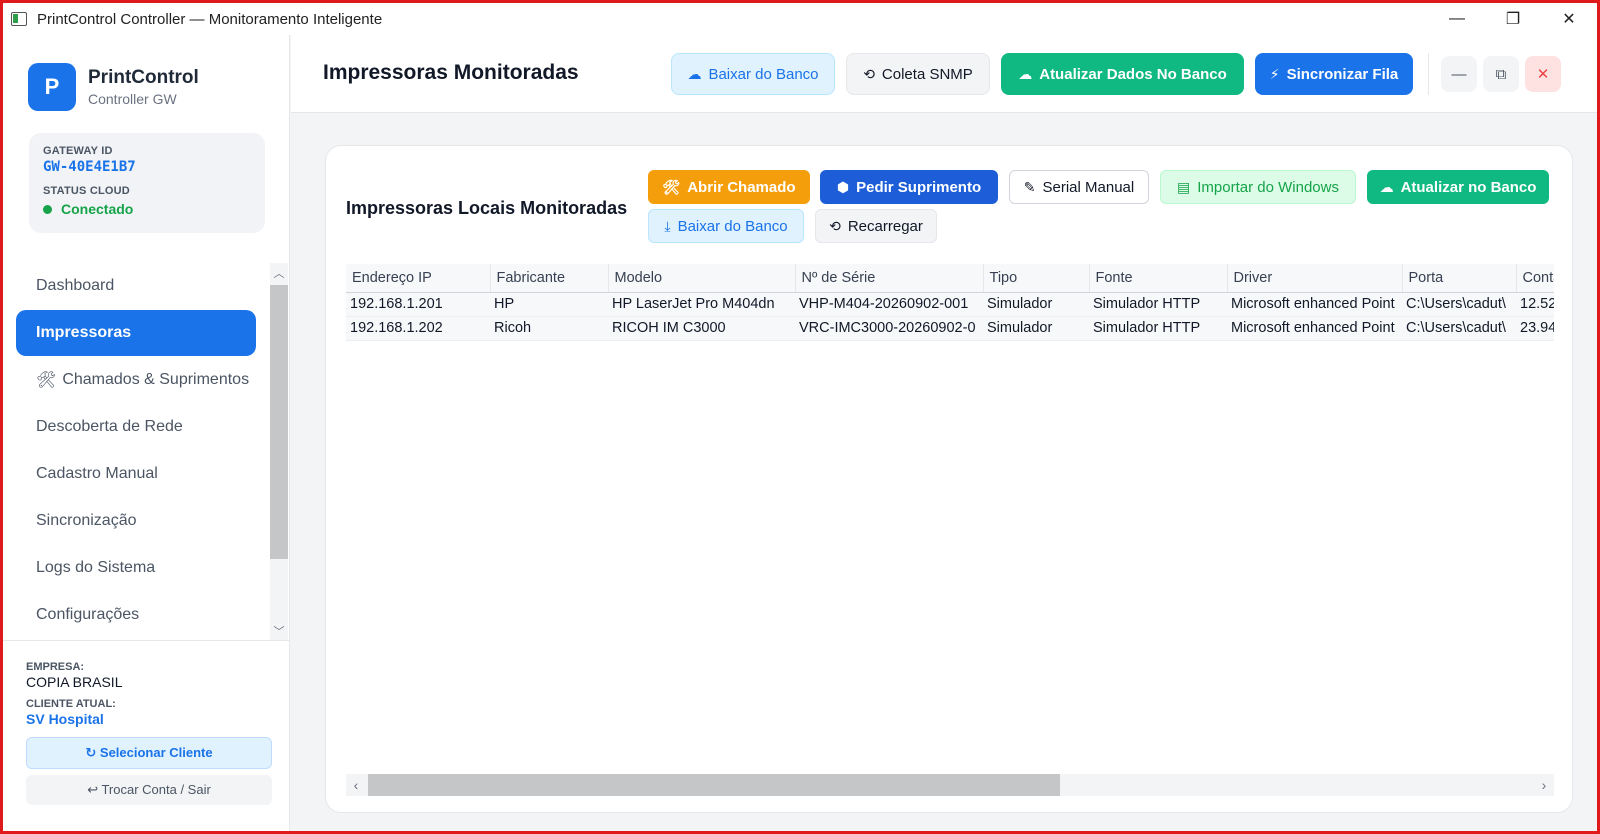 Image resolution: width=1600 pixels, height=834 pixels. I want to click on company-value: COPIA BRASIL, so click(74, 682).